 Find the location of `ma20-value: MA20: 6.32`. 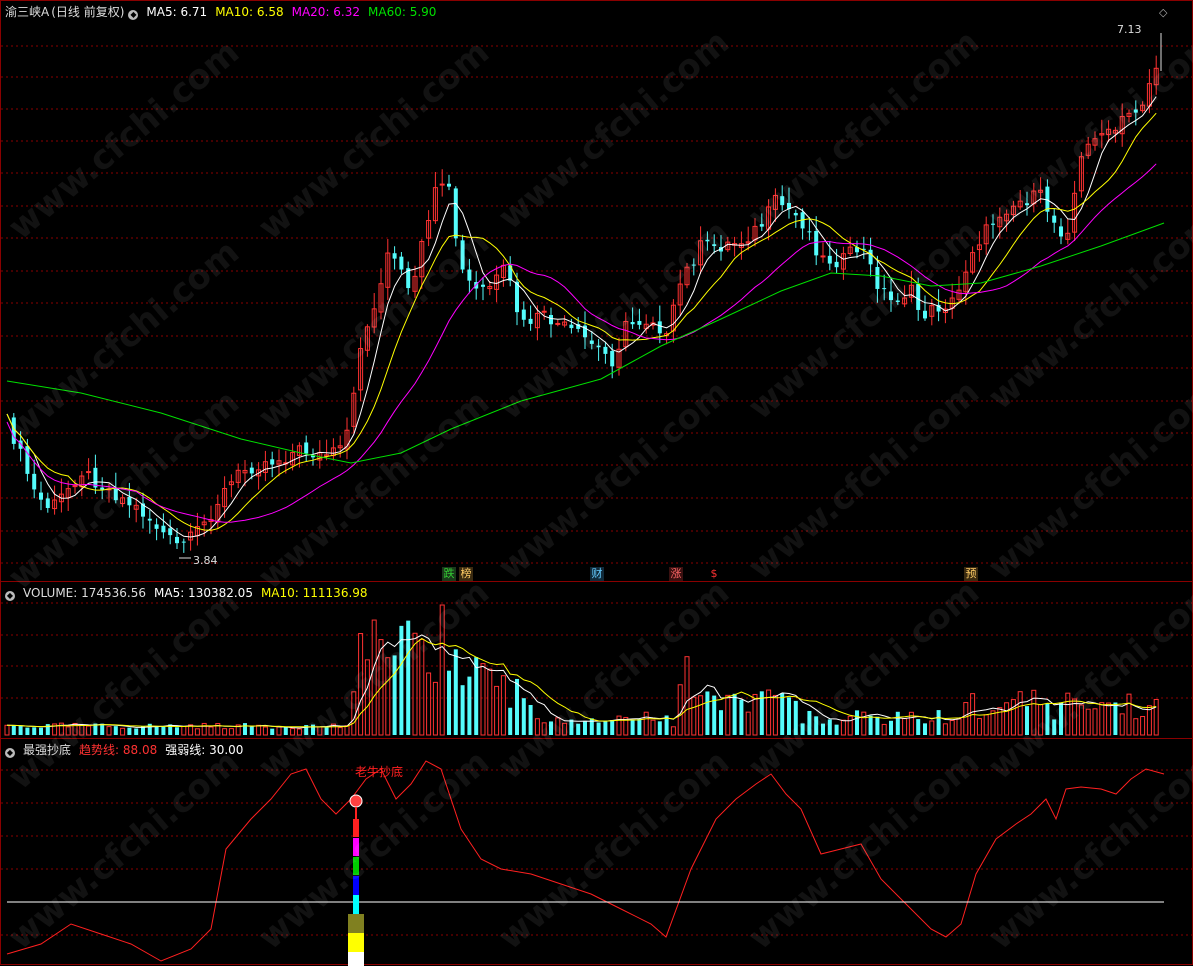

ma20-value: MA20: 6.32 is located at coordinates (326, 12).